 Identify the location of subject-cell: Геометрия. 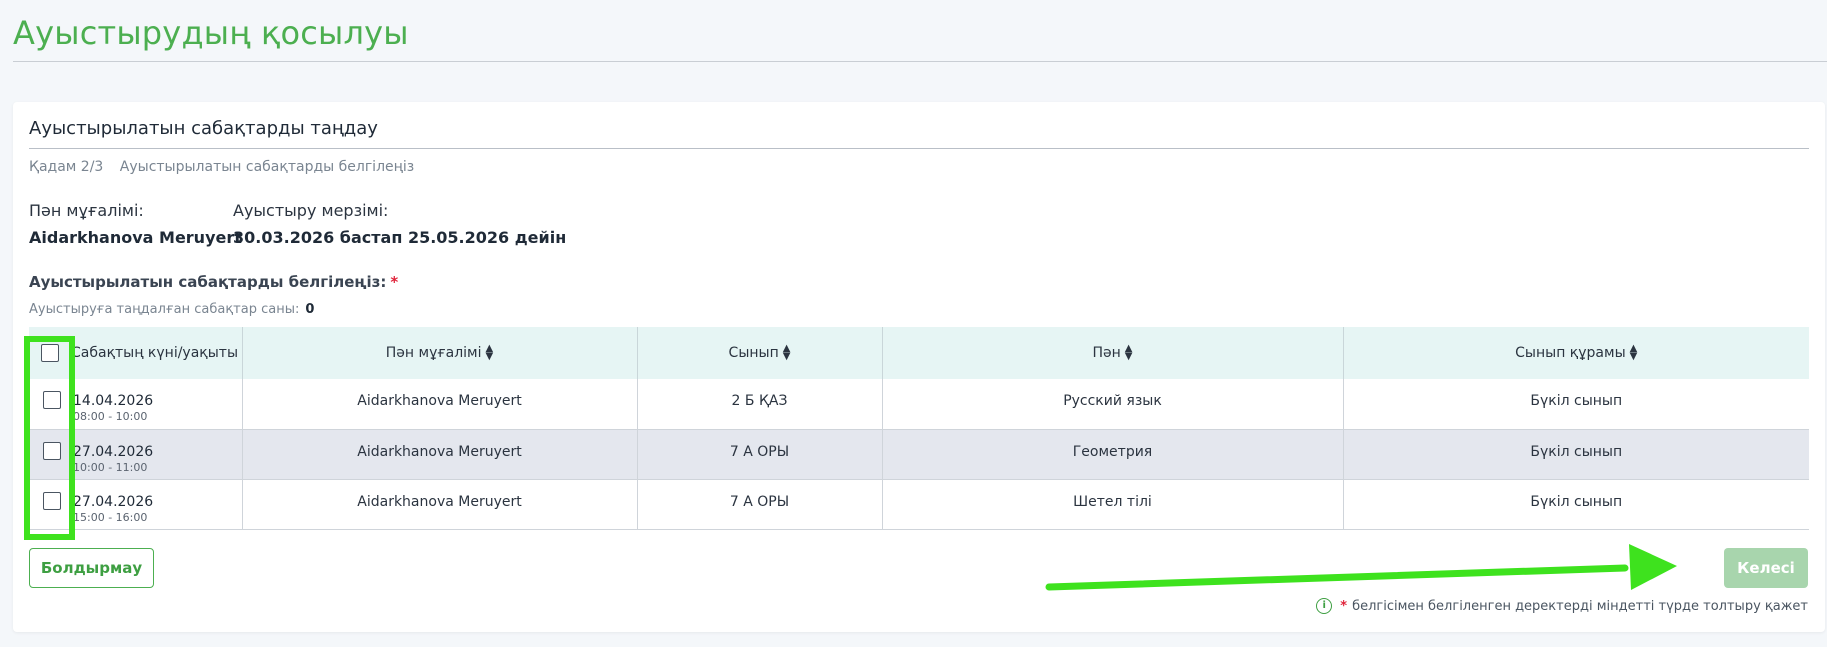
(1113, 454).